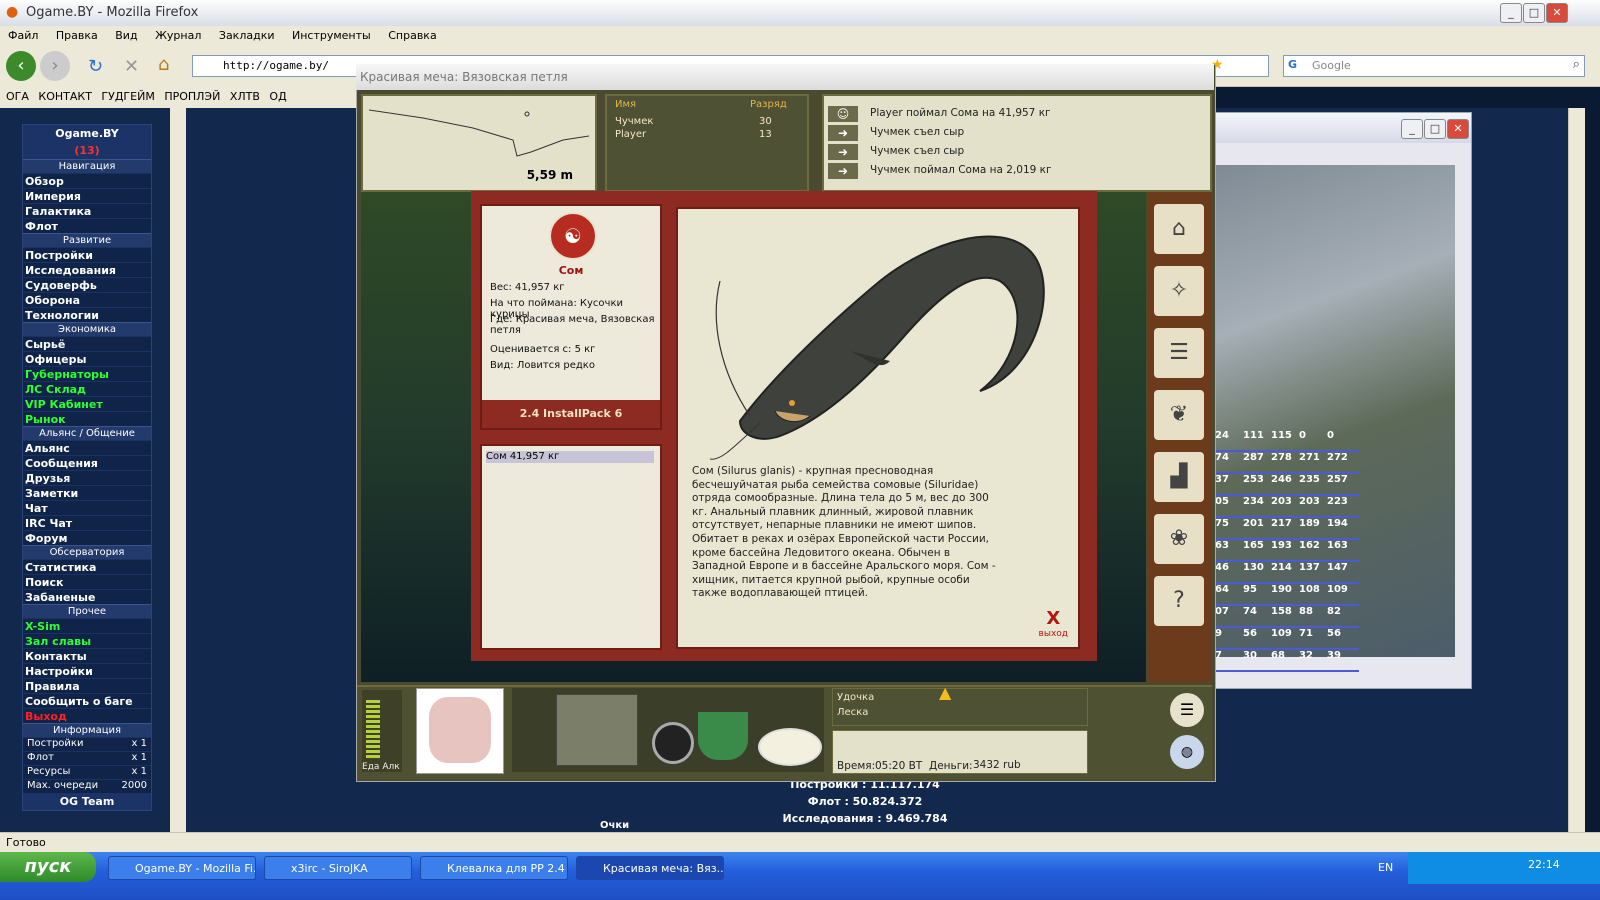  What do you see at coordinates (126, 36) in the screenshot?
I see `menu-view: Вид` at bounding box center [126, 36].